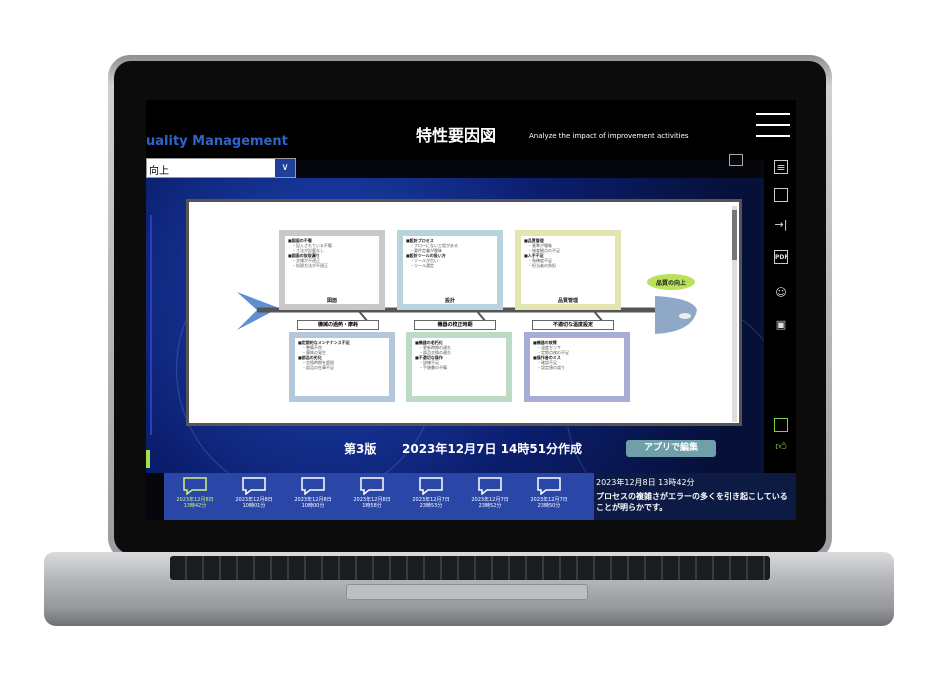  What do you see at coordinates (573, 325) in the screenshot?
I see `cause-category-label: 不適切な温度設定` at bounding box center [573, 325].